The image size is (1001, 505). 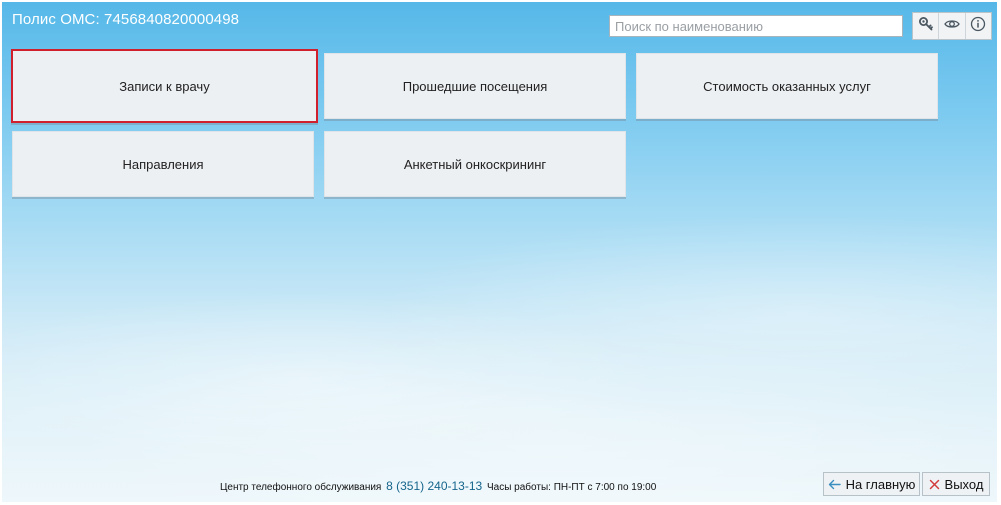 What do you see at coordinates (301, 487) in the screenshot?
I see `service-center-label: Центр телефонного обслуживания` at bounding box center [301, 487].